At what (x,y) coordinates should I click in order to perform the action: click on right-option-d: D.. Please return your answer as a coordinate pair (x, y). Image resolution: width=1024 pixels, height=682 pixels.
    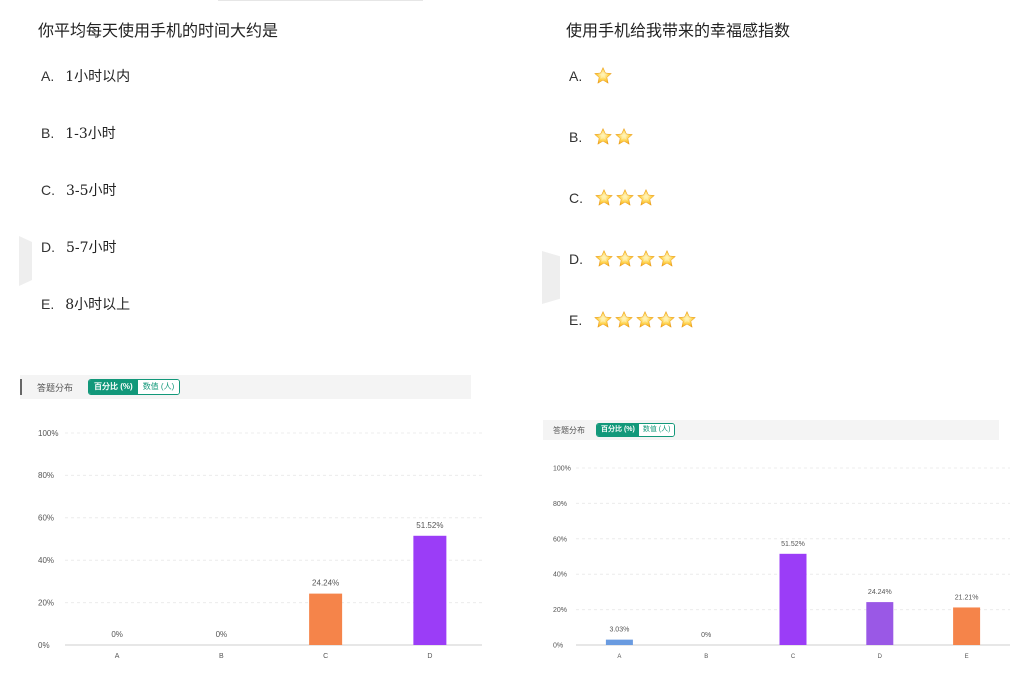
    Looking at the image, I should click on (623, 259).